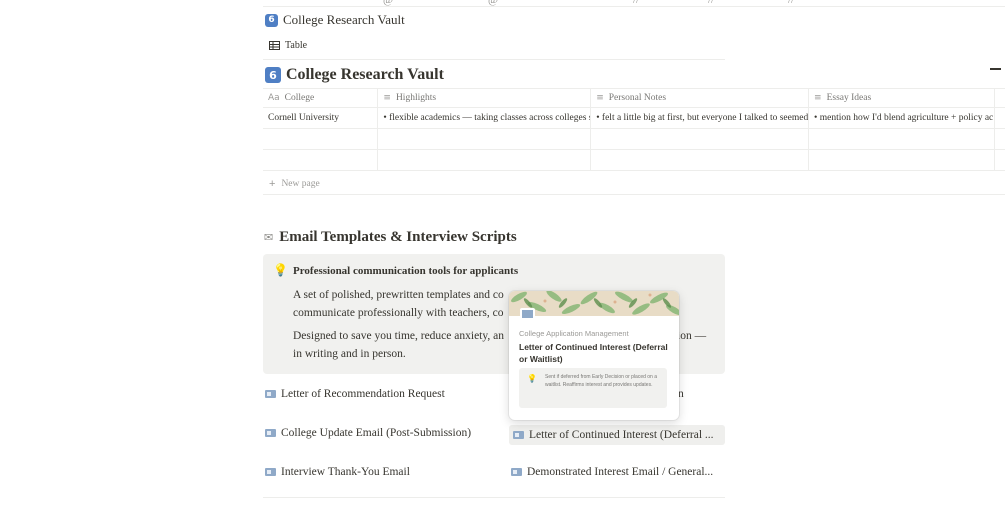  Describe the element at coordinates (637, 98) in the screenshot. I see `column-header-label: Personal Notes` at that location.